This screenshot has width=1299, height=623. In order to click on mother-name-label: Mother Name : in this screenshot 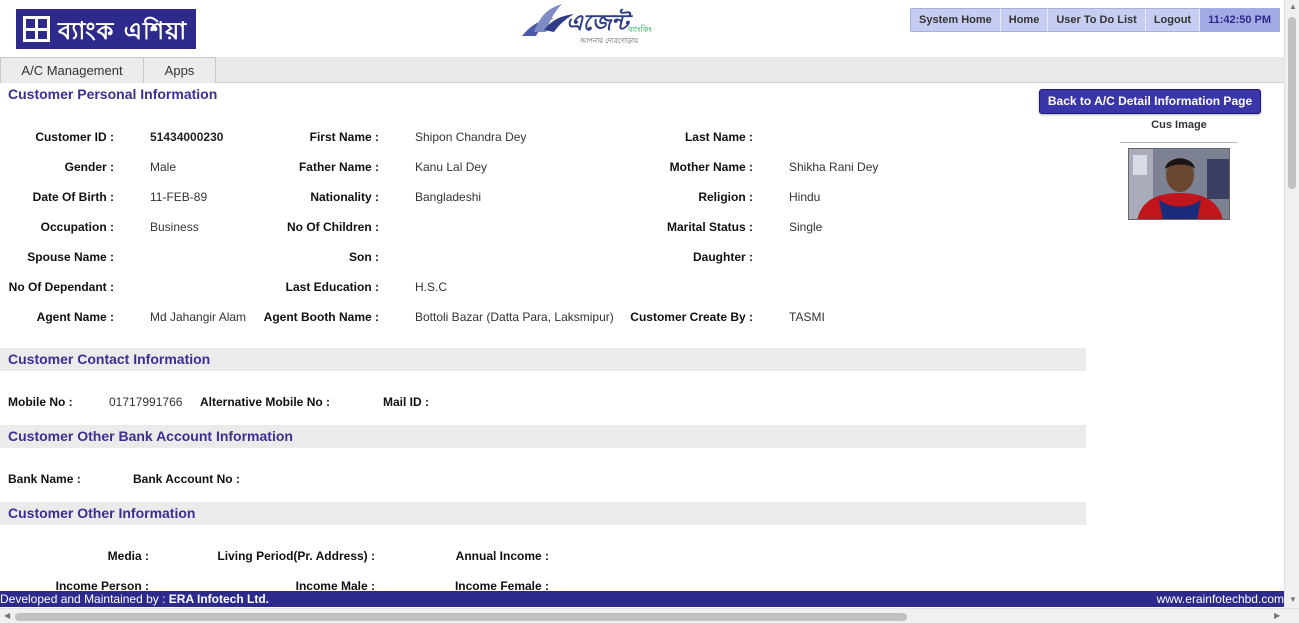, I will do `click(711, 167)`.